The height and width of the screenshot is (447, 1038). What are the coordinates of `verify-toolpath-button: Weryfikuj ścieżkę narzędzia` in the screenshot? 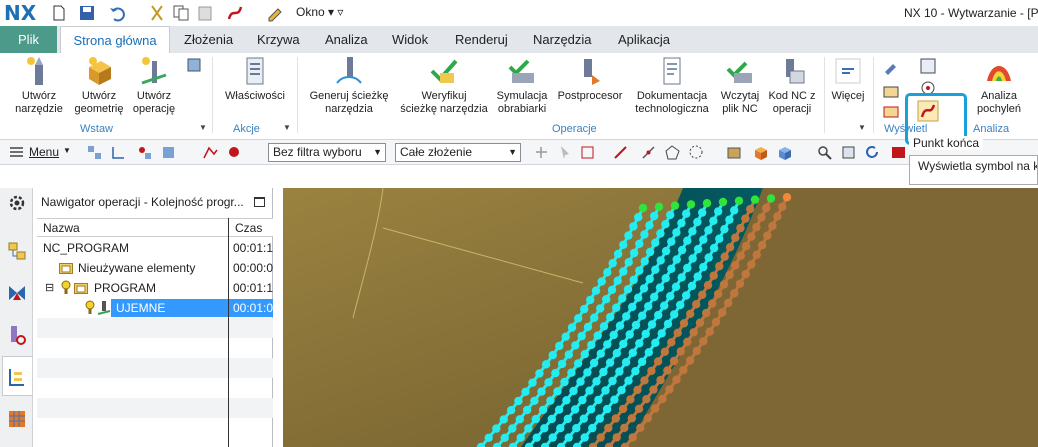 It's located at (444, 85).